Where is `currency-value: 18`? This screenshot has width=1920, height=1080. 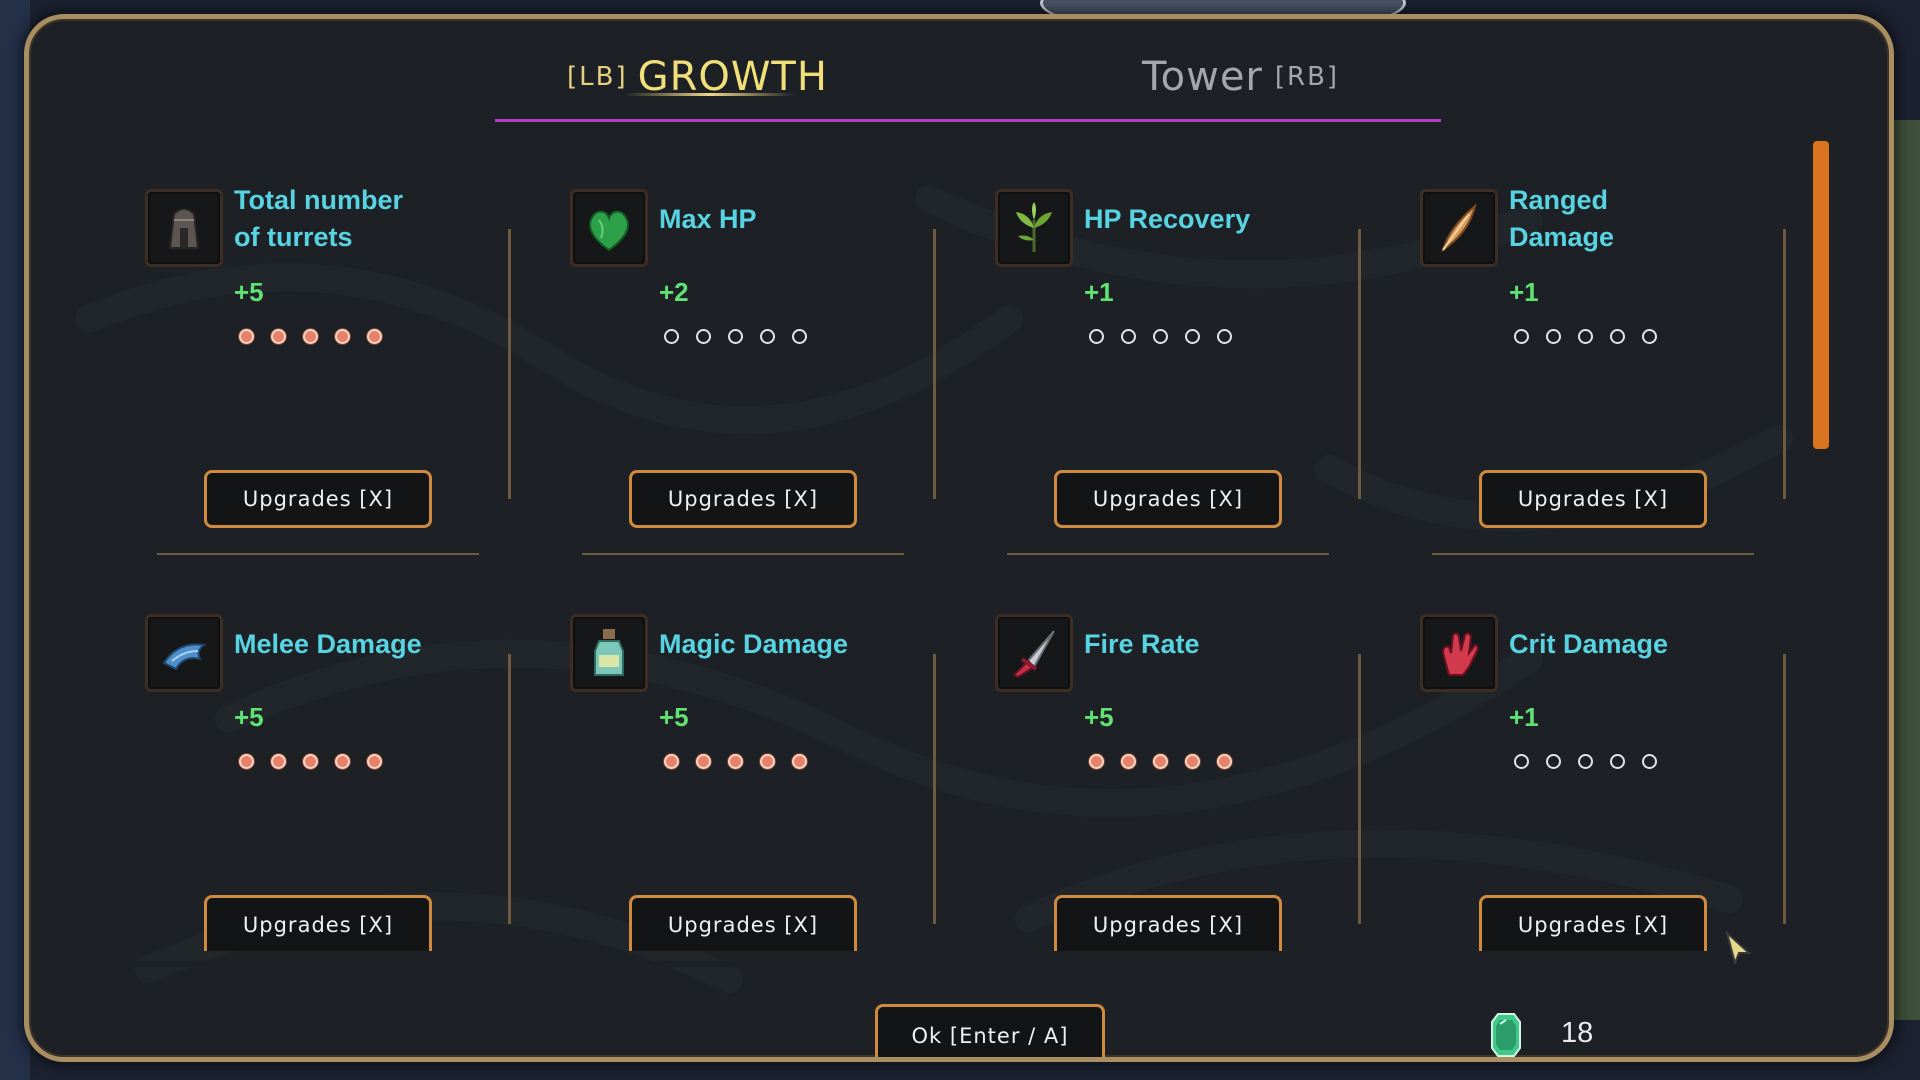
currency-value: 18 is located at coordinates (1577, 1033).